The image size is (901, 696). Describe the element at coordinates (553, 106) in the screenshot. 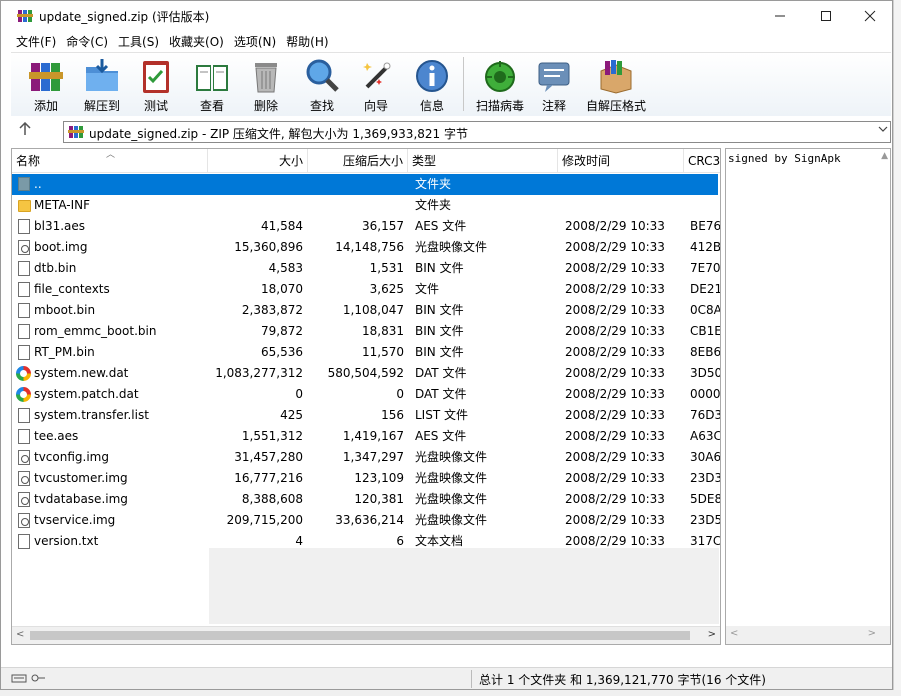

I see `comment-label: 注释` at that location.